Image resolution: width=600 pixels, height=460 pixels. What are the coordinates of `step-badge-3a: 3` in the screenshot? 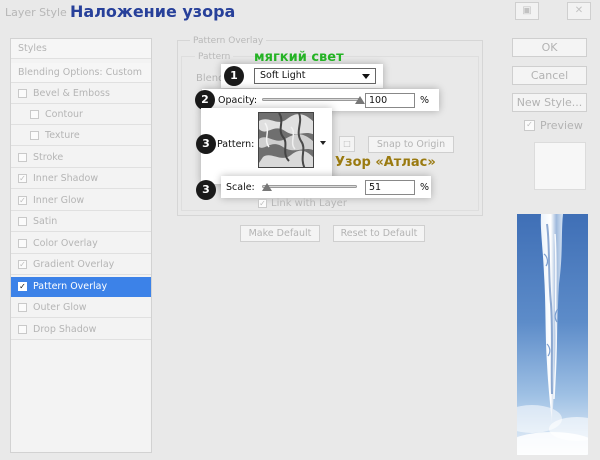 It's located at (206, 144).